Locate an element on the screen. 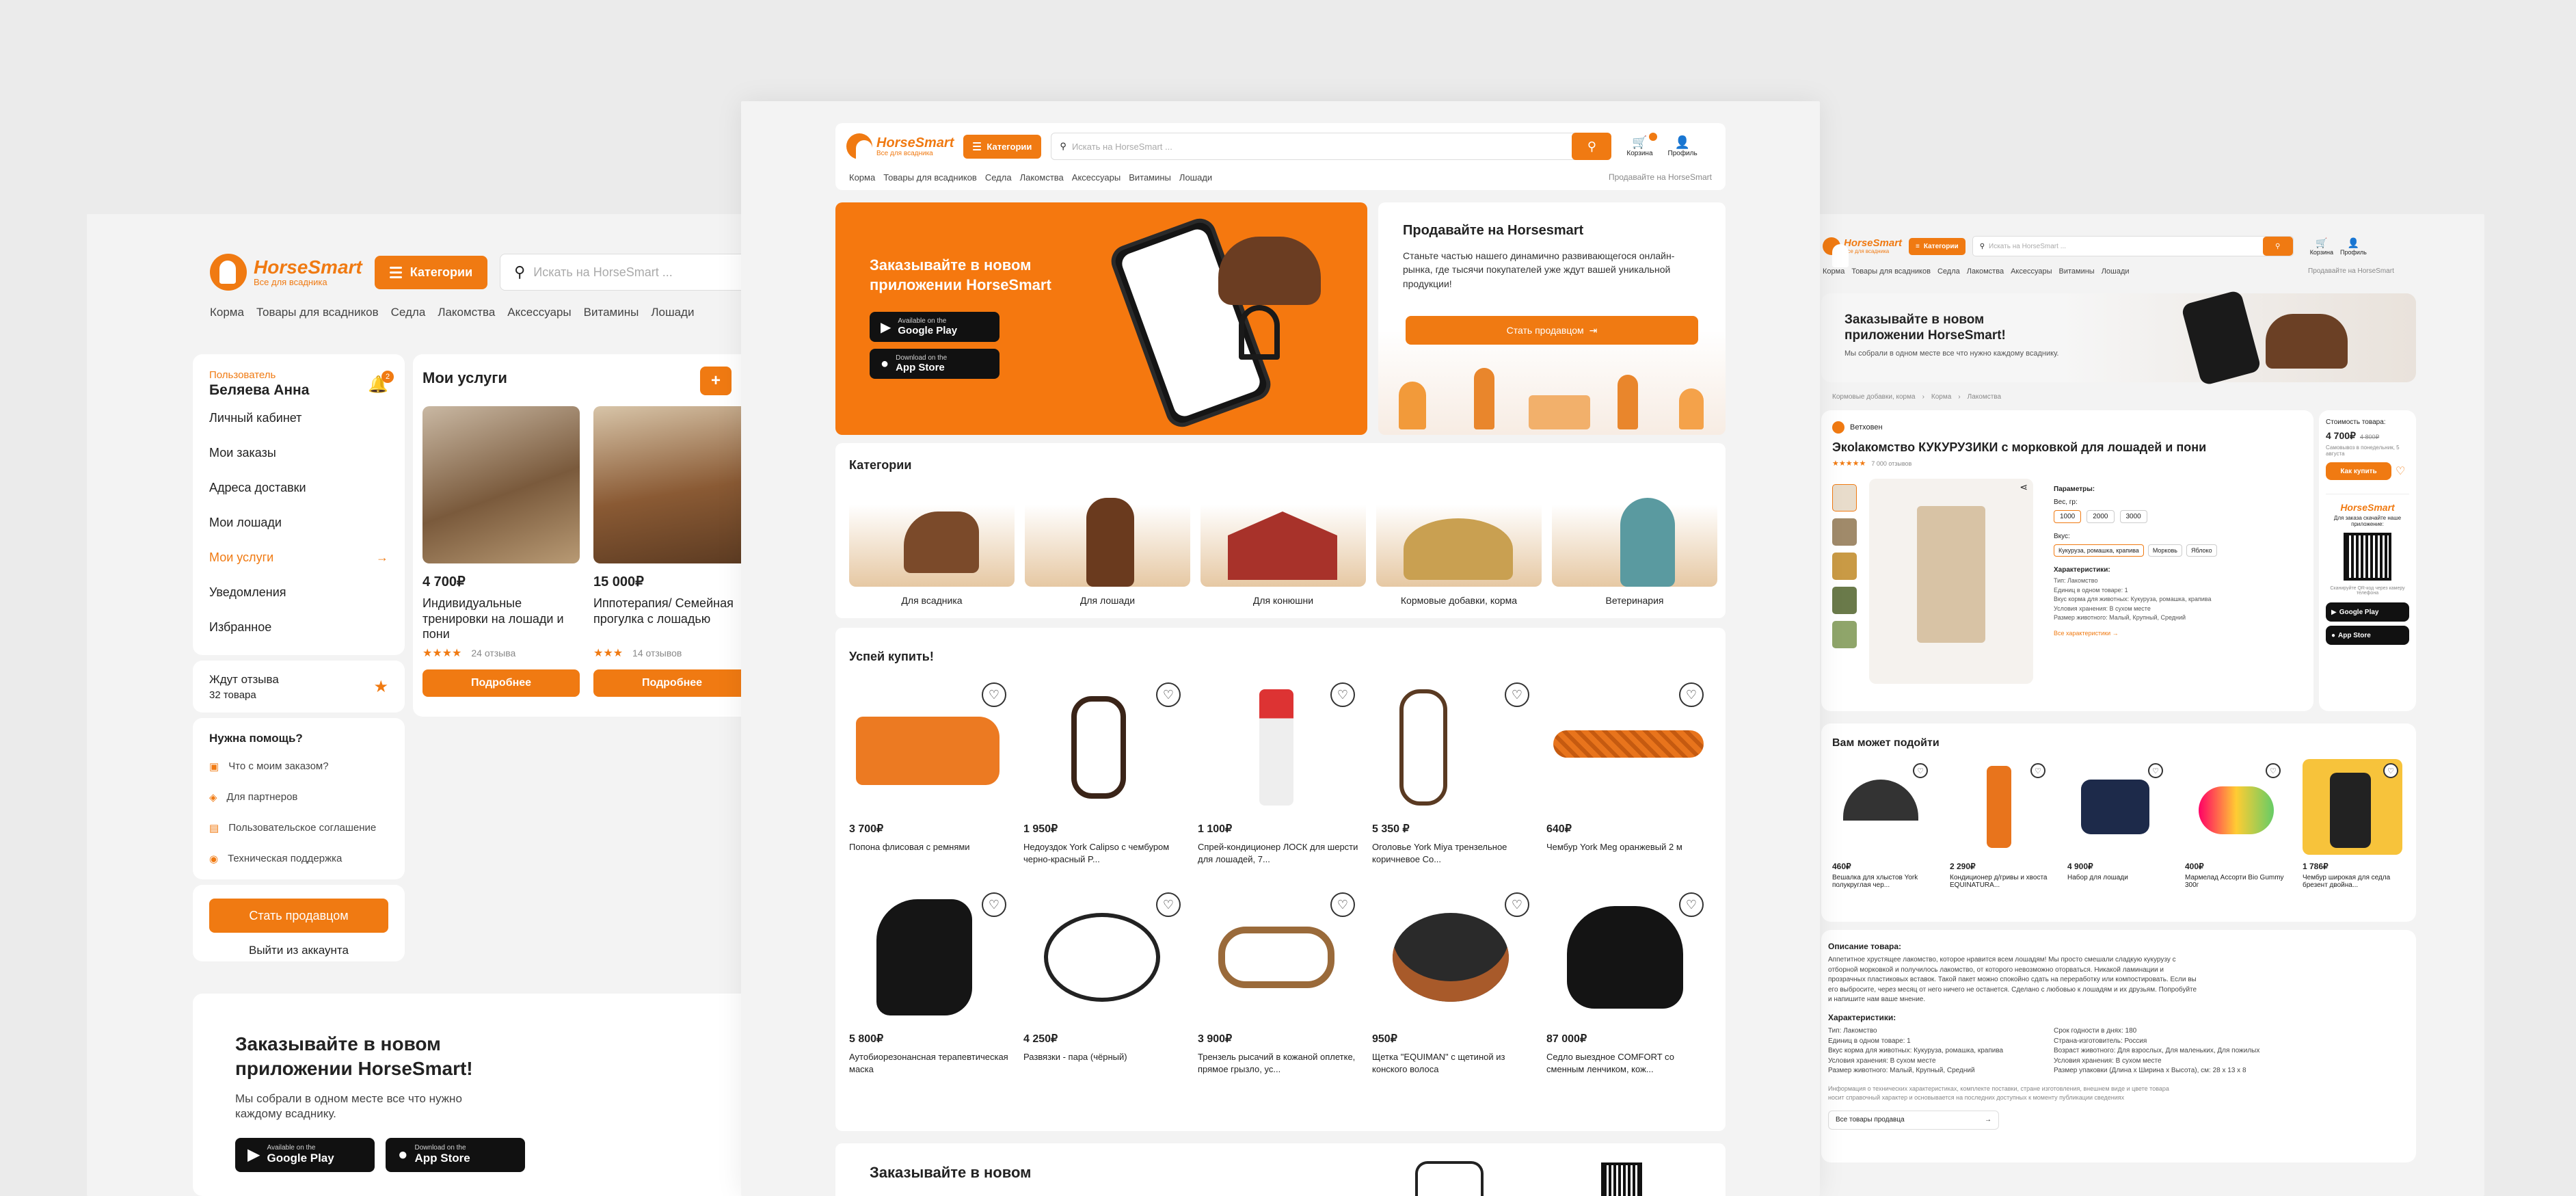 The width and height of the screenshot is (2576, 1196). category-item: Для конюшни is located at coordinates (1283, 545).